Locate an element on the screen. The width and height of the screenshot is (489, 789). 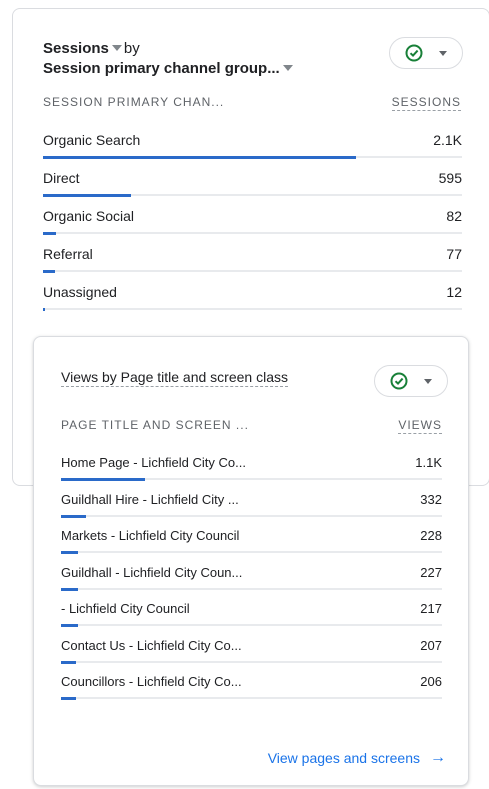
table-row: Referral 77 is located at coordinates (251, 255).